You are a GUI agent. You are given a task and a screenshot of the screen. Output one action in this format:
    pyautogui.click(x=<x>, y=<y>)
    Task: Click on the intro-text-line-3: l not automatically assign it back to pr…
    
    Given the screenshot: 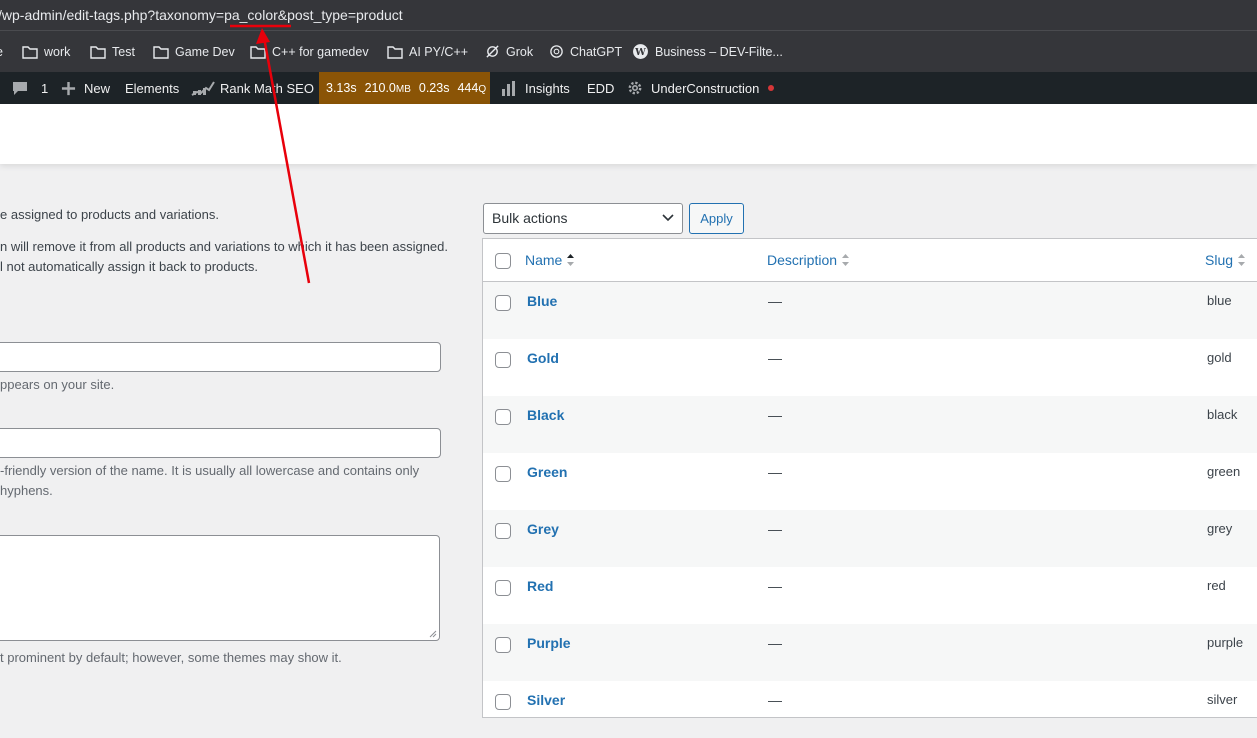 What is the action you would take?
    pyautogui.click(x=129, y=266)
    